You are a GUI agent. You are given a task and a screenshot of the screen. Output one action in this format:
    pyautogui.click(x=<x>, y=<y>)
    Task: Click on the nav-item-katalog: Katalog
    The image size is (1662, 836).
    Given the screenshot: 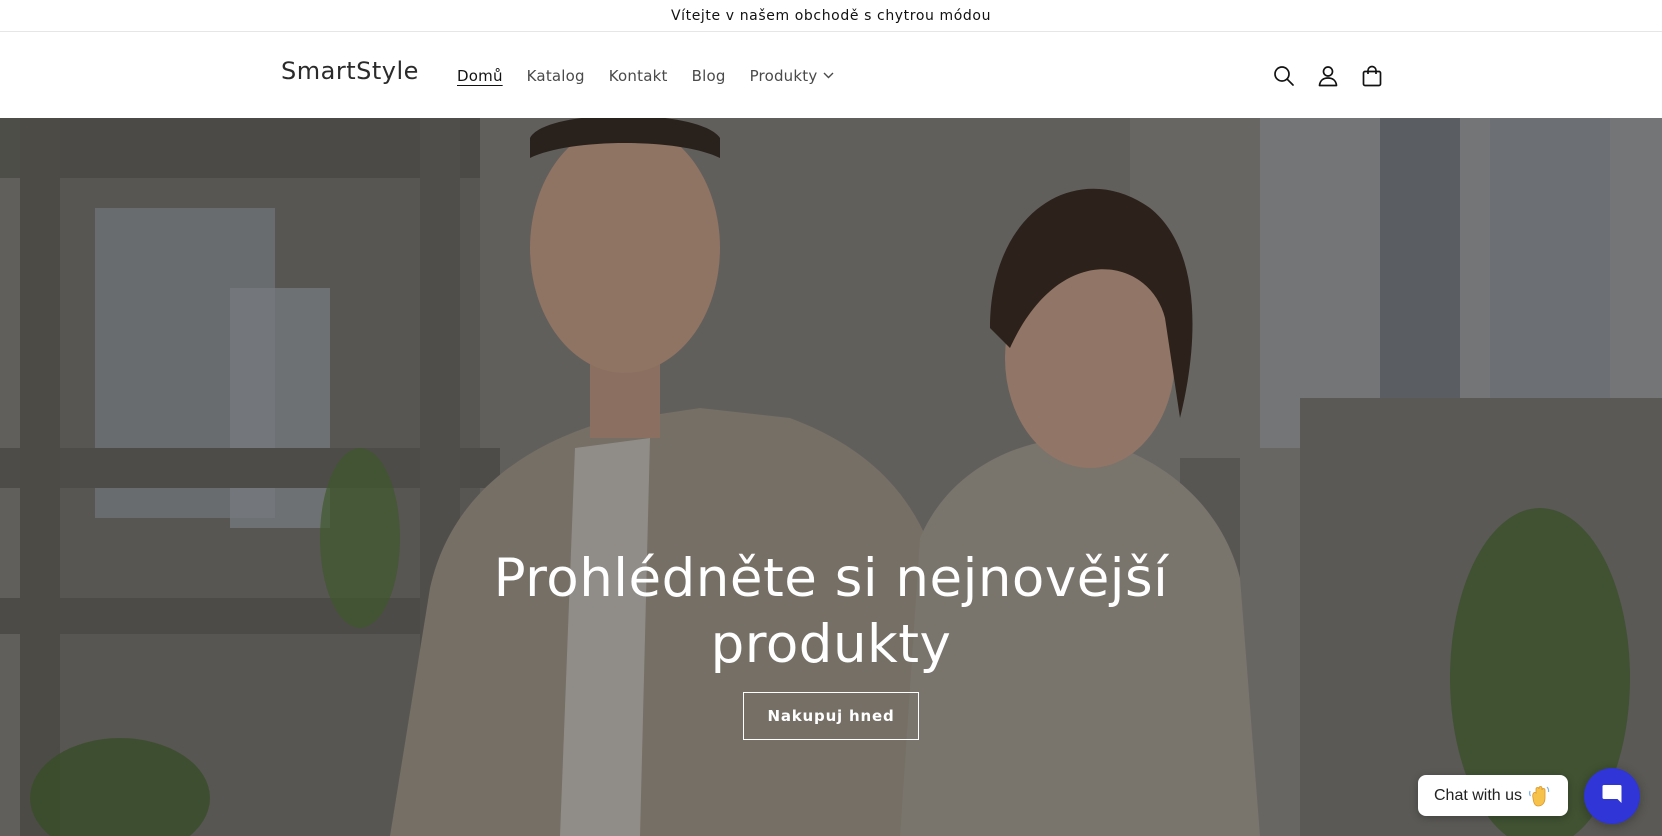 What is the action you would take?
    pyautogui.click(x=556, y=76)
    